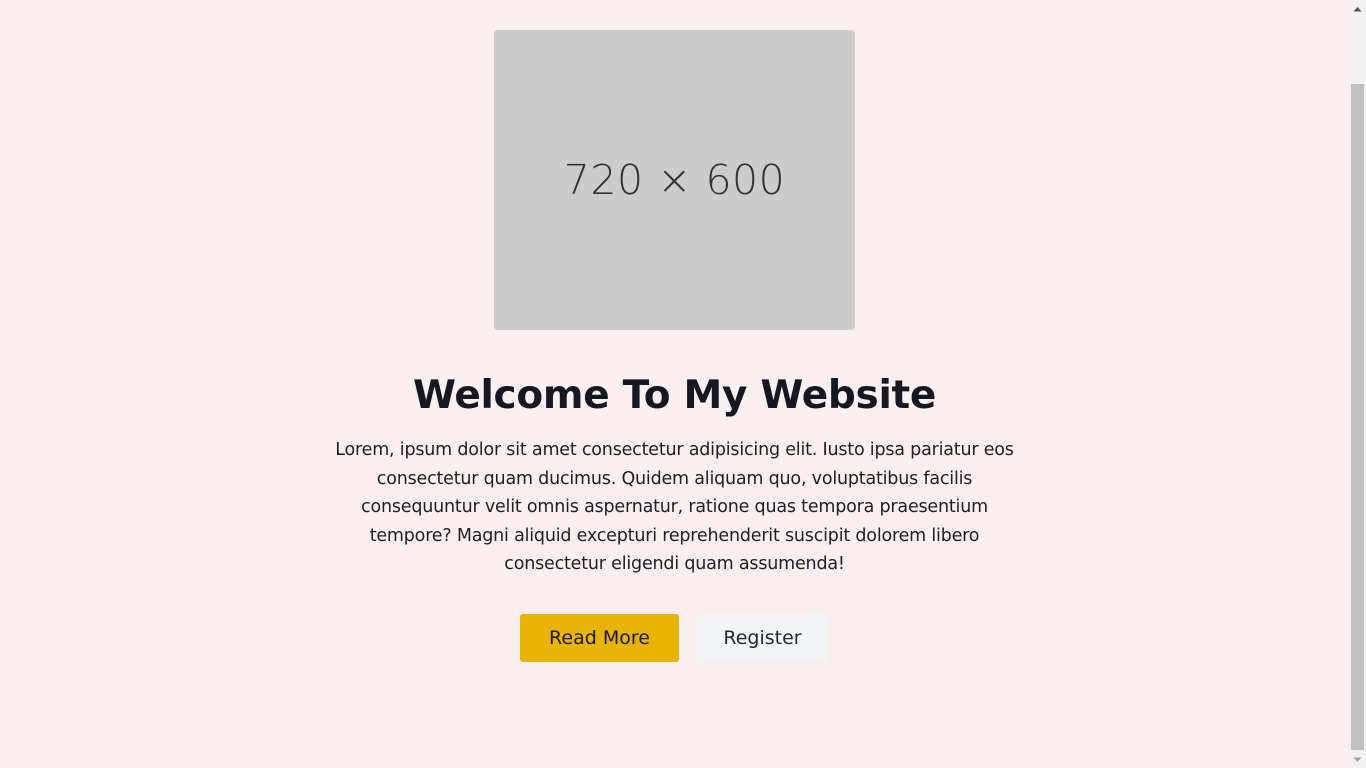 Image resolution: width=1366 pixels, height=768 pixels. I want to click on chevron-up-icon, so click(1357, 8).